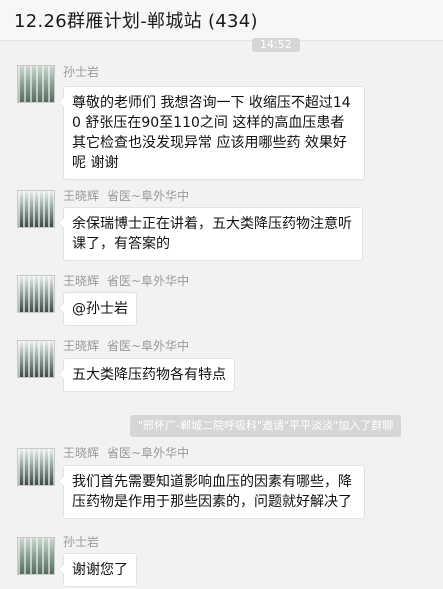 The height and width of the screenshot is (589, 443). What do you see at coordinates (97, 570) in the screenshot?
I see `message-bubble: 谢谢您了` at bounding box center [97, 570].